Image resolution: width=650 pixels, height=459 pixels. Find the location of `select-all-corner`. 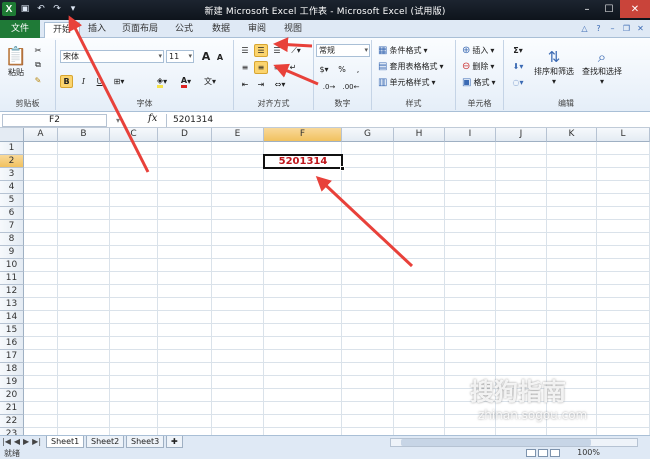

select-all-corner is located at coordinates (12, 135).